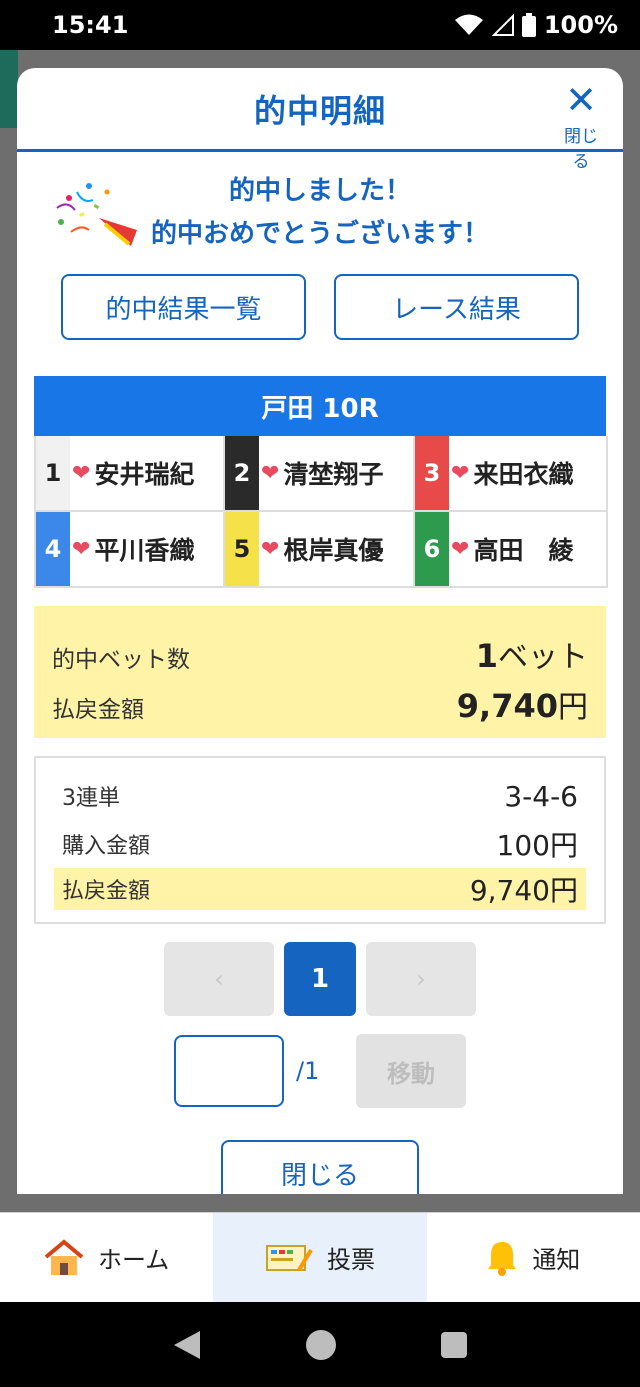 This screenshot has width=640, height=1387. What do you see at coordinates (333, 550) in the screenshot?
I see `racer-name: 根岸真優` at bounding box center [333, 550].